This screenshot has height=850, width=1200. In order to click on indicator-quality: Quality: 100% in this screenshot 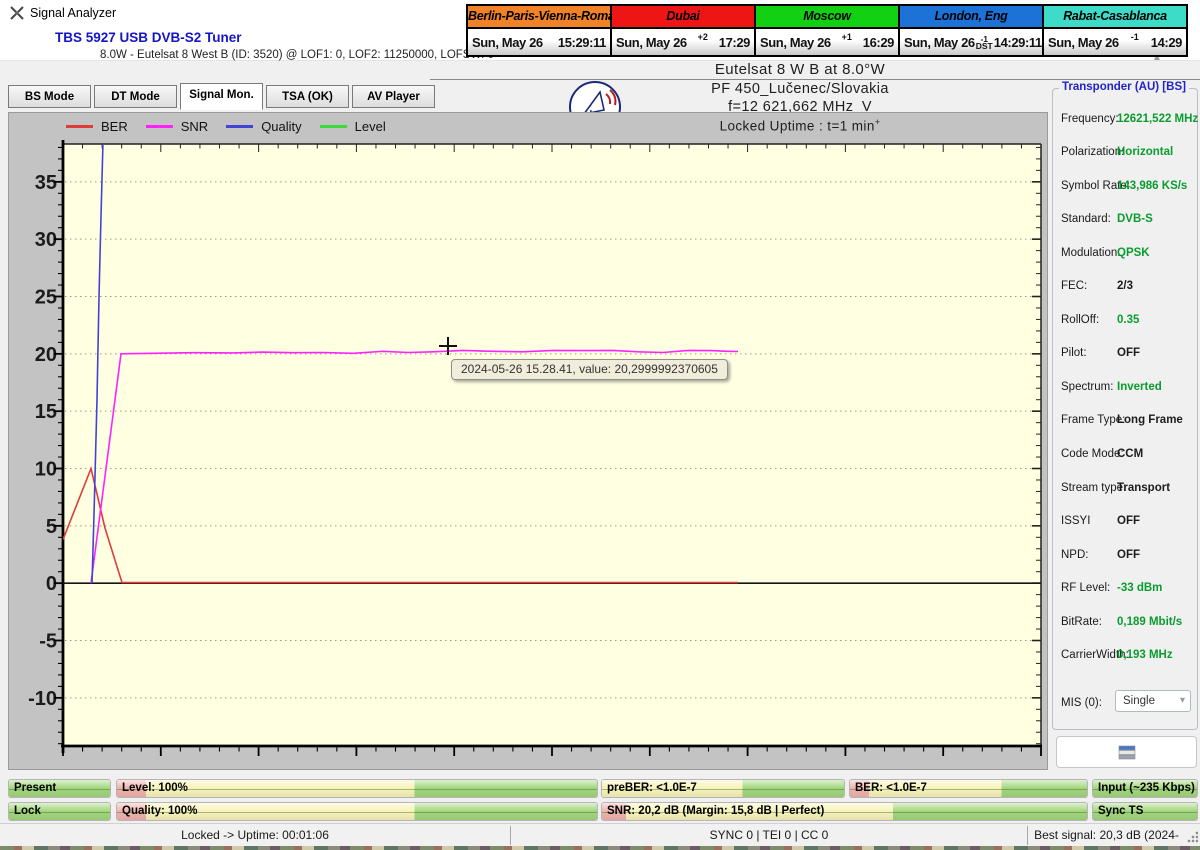, I will do `click(357, 811)`.